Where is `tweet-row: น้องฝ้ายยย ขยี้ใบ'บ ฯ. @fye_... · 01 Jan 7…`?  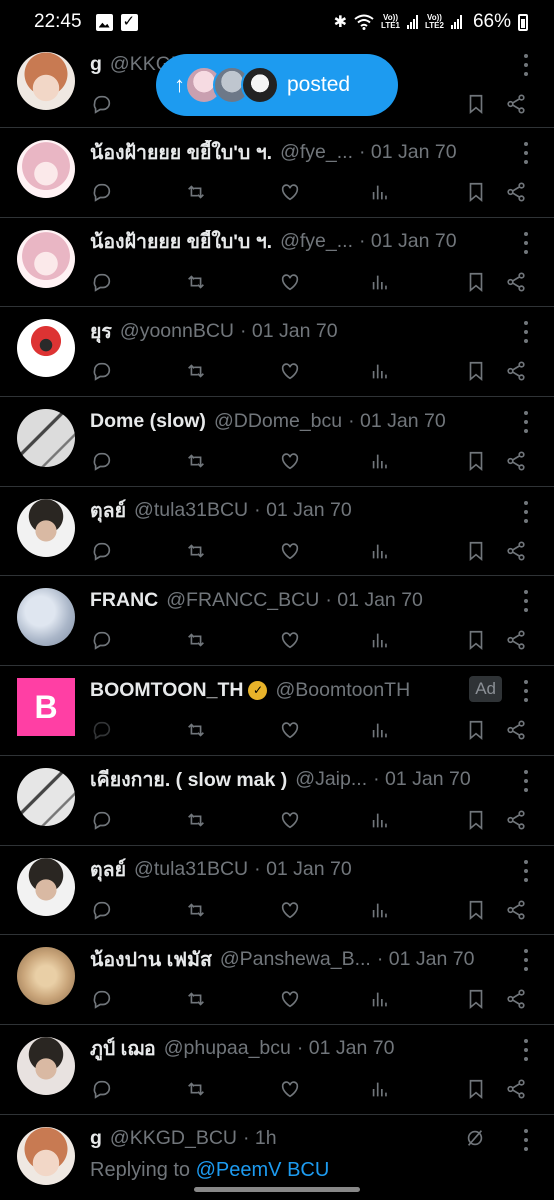 tweet-row: น้องฝ้ายยย ขยี้ใบ'บ ฯ. @fye_... · 01 Jan 7… is located at coordinates (277, 263).